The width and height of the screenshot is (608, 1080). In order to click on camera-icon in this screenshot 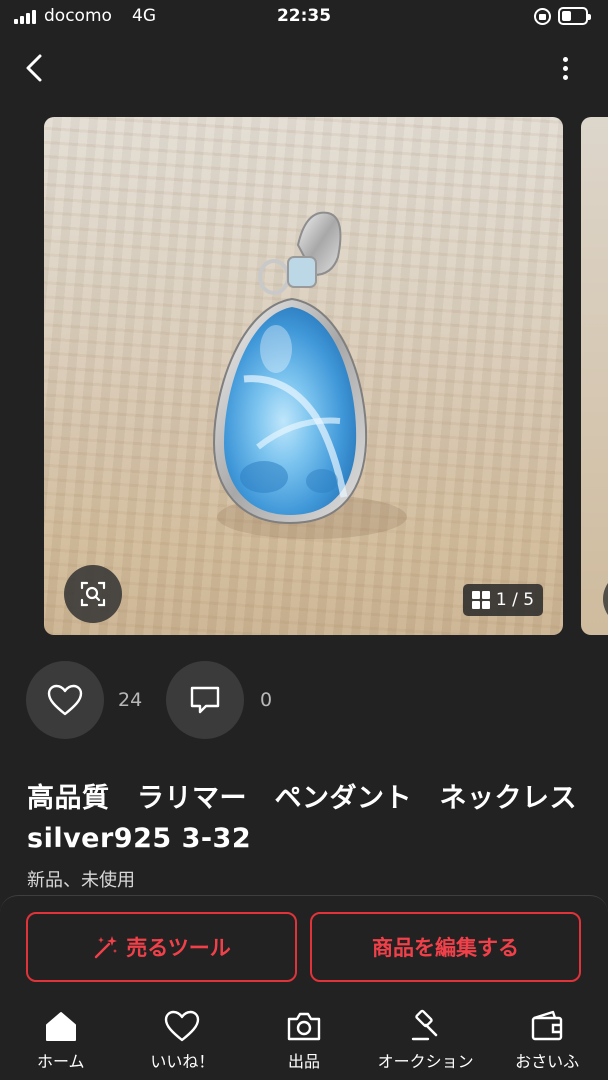, I will do `click(304, 1026)`.